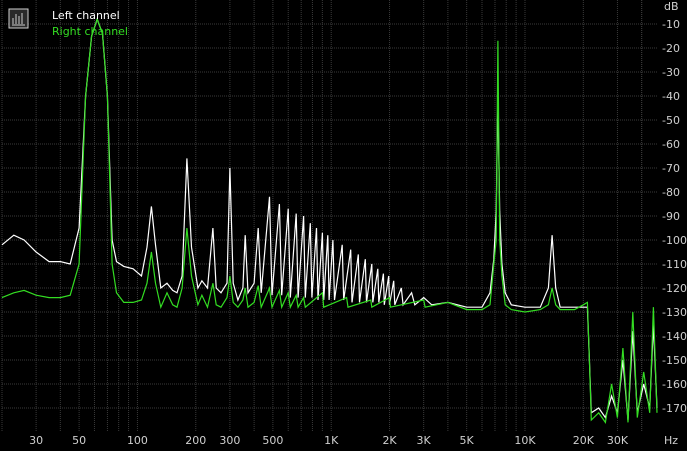 This screenshot has width=687, height=451. I want to click on x-tick-label: 2K, so click(389, 440).